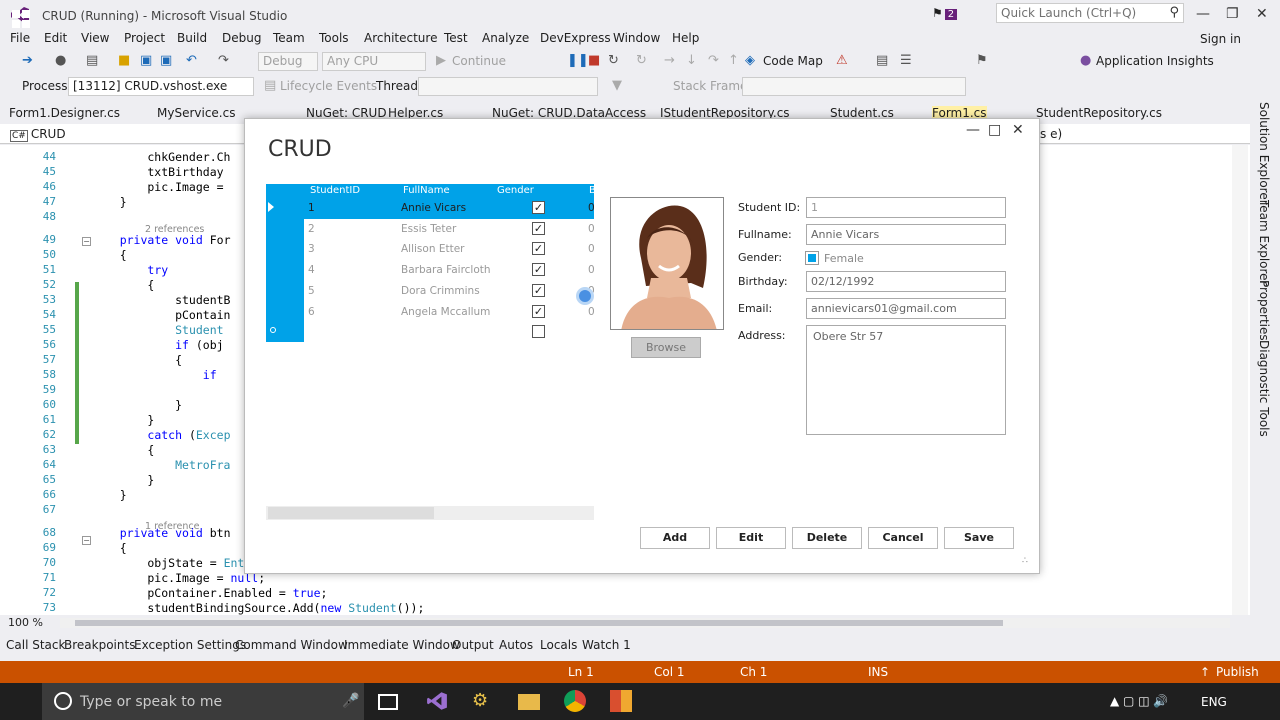 The image size is (1280, 720). What do you see at coordinates (328, 86) in the screenshot?
I see `lifecycle-events-button: Lifecycle Events` at bounding box center [328, 86].